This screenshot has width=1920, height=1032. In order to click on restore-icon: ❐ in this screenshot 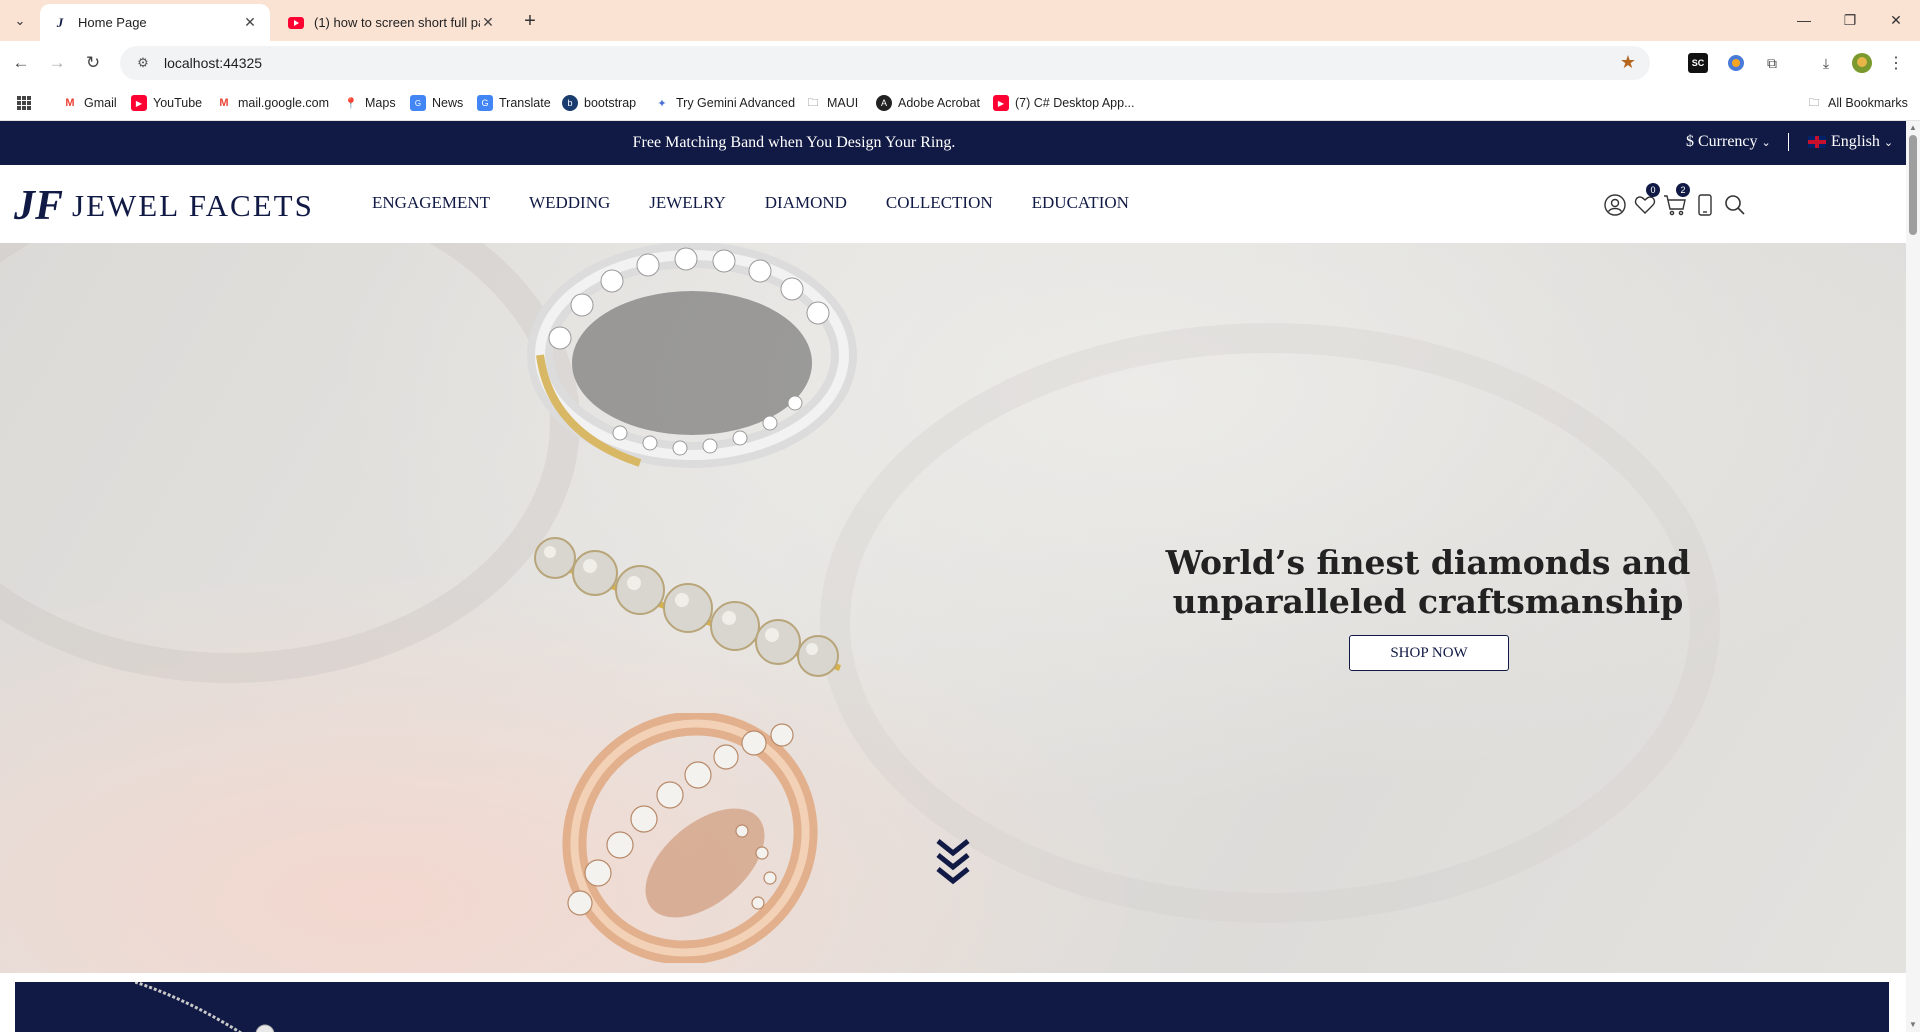, I will do `click(1850, 20)`.